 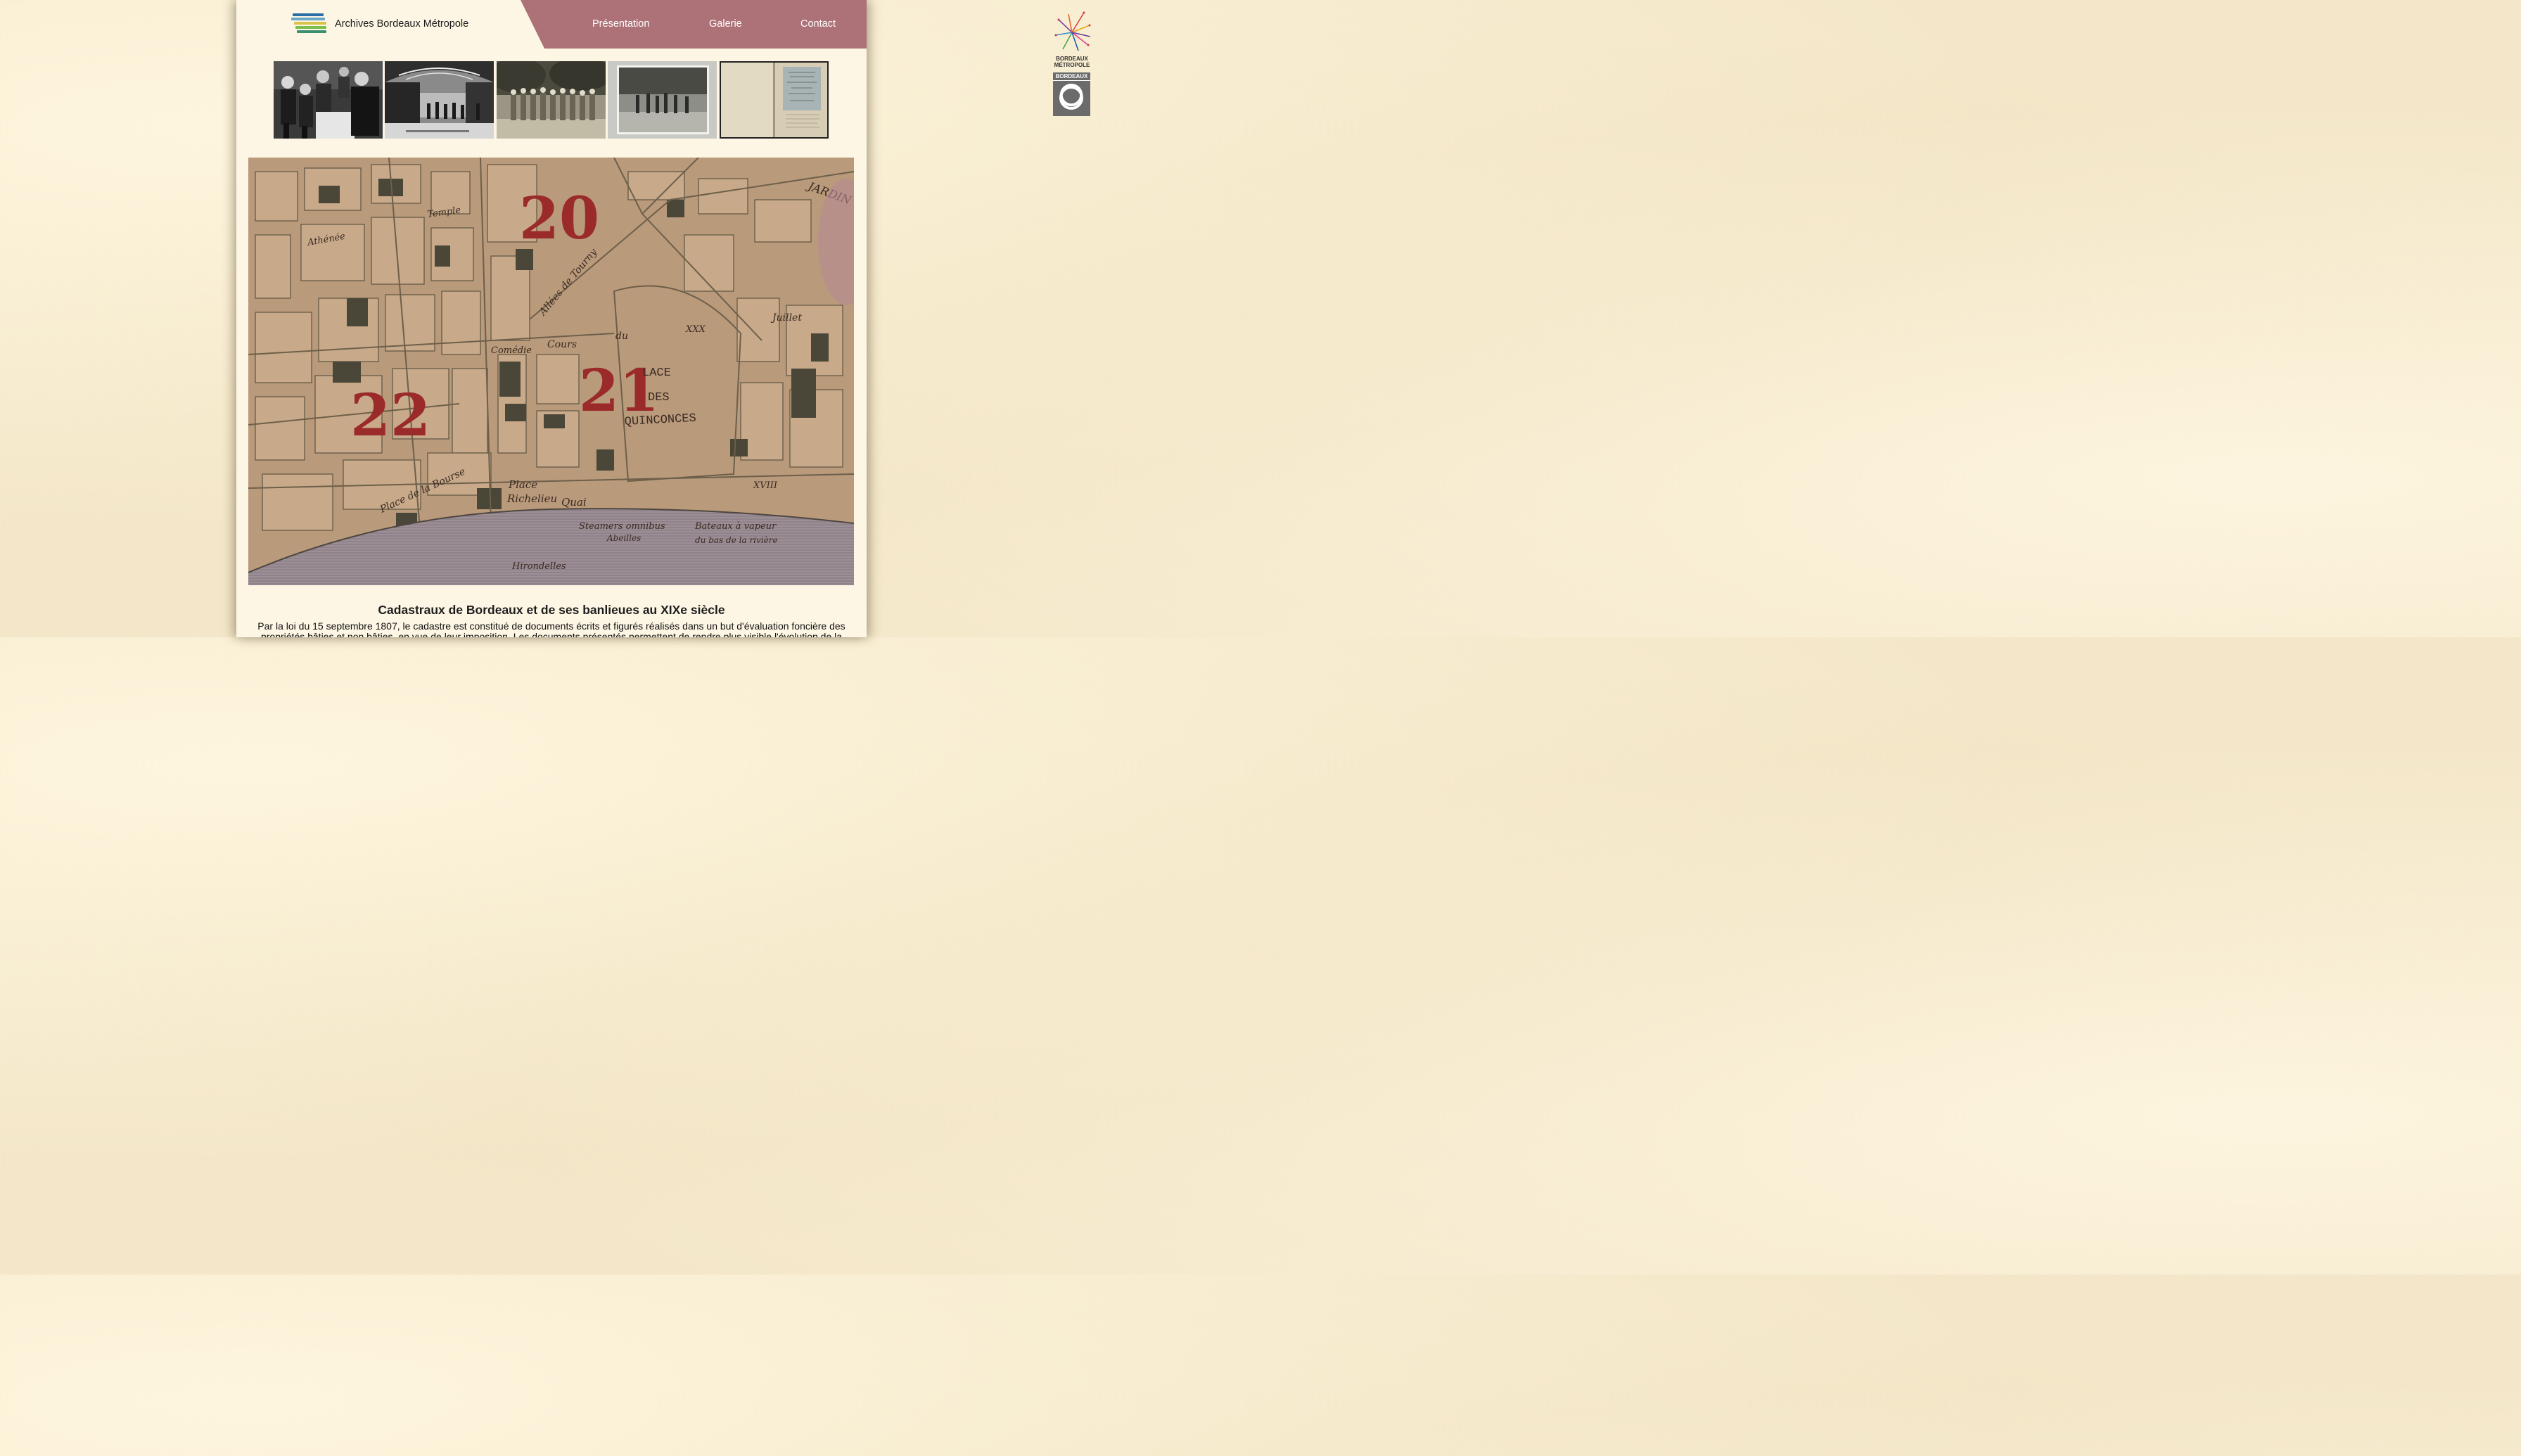 I want to click on map-label-20: 20, so click(x=559, y=219).